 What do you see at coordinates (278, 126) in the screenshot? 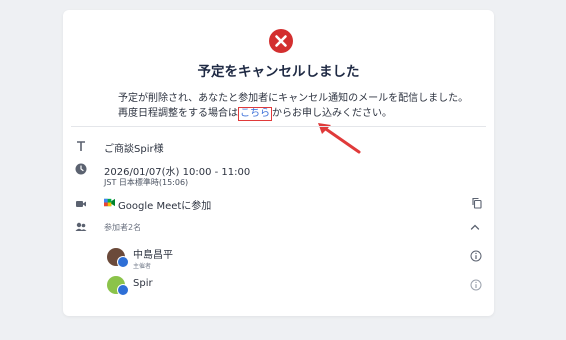
I see `divider` at bounding box center [278, 126].